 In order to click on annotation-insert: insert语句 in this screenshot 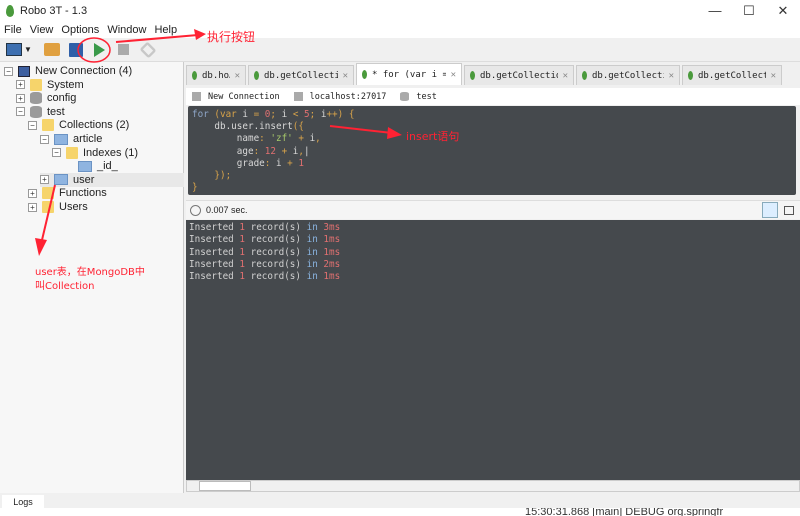, I will do `click(433, 136)`.